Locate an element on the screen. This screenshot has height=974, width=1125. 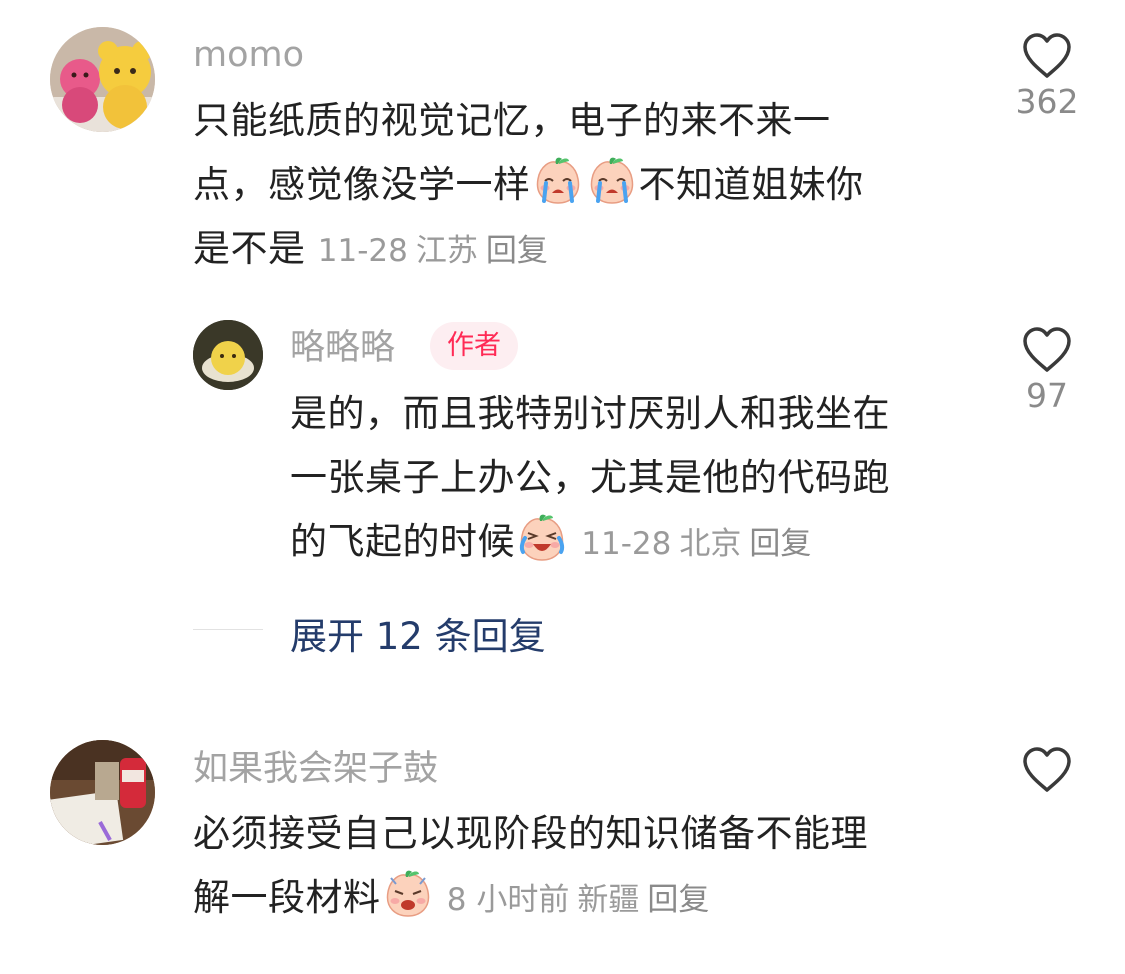
comment-text-fragment: 是不是 is located at coordinates (249, 248).